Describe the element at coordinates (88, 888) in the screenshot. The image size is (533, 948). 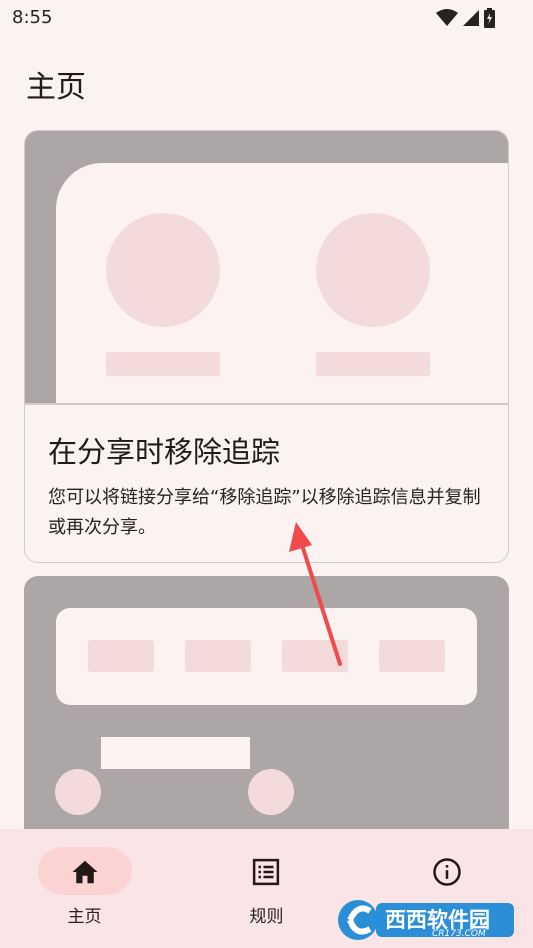
I see `nav-item-home: 主页` at that location.